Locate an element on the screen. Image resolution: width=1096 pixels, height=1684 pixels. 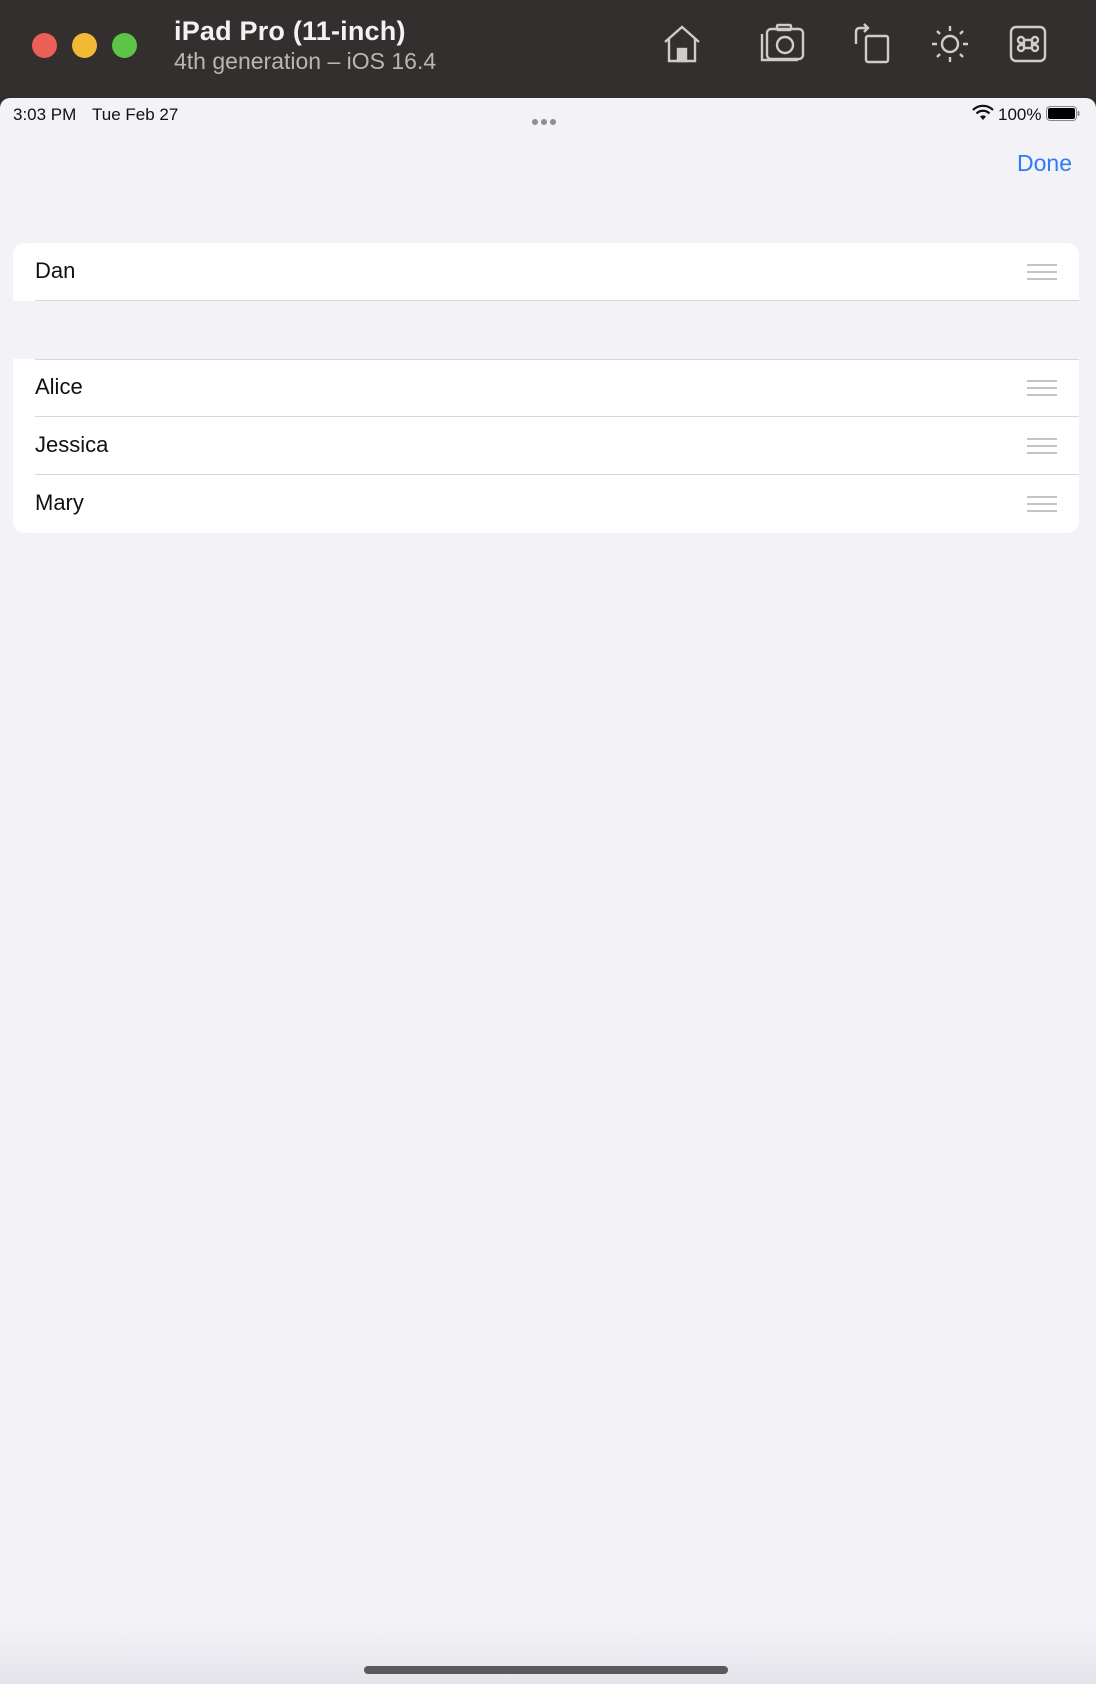
list-item-label: Alice is located at coordinates (59, 386).